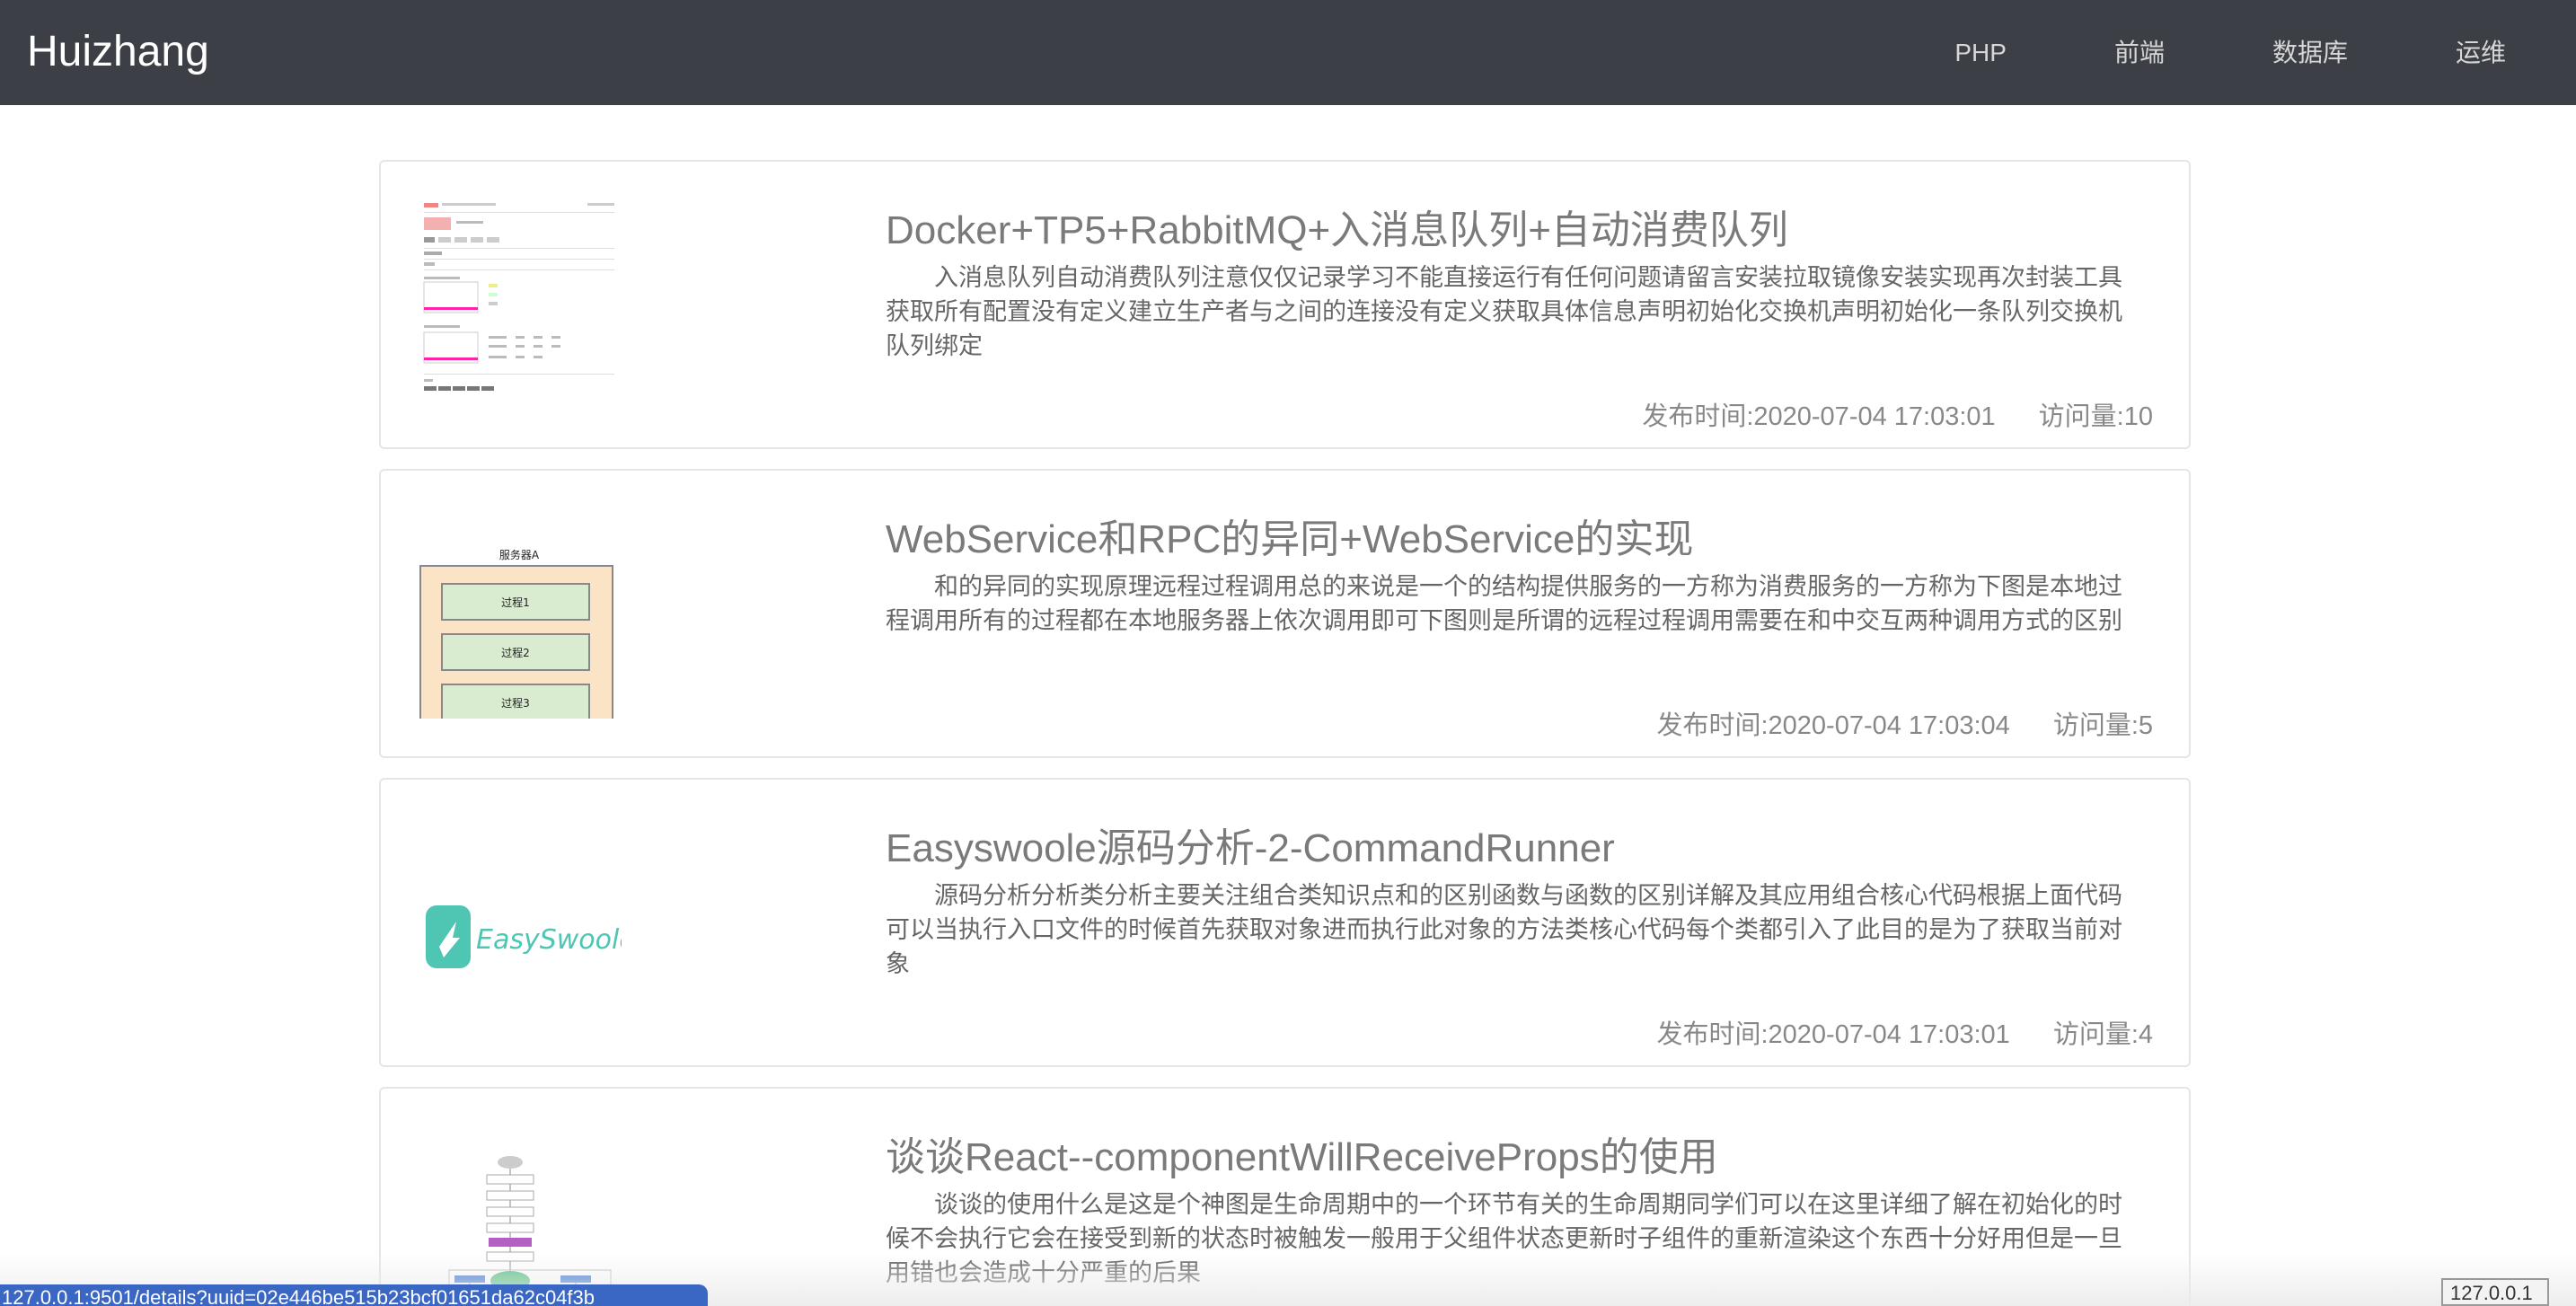  What do you see at coordinates (519, 554) in the screenshot?
I see `diagram-header: 服务器A` at bounding box center [519, 554].